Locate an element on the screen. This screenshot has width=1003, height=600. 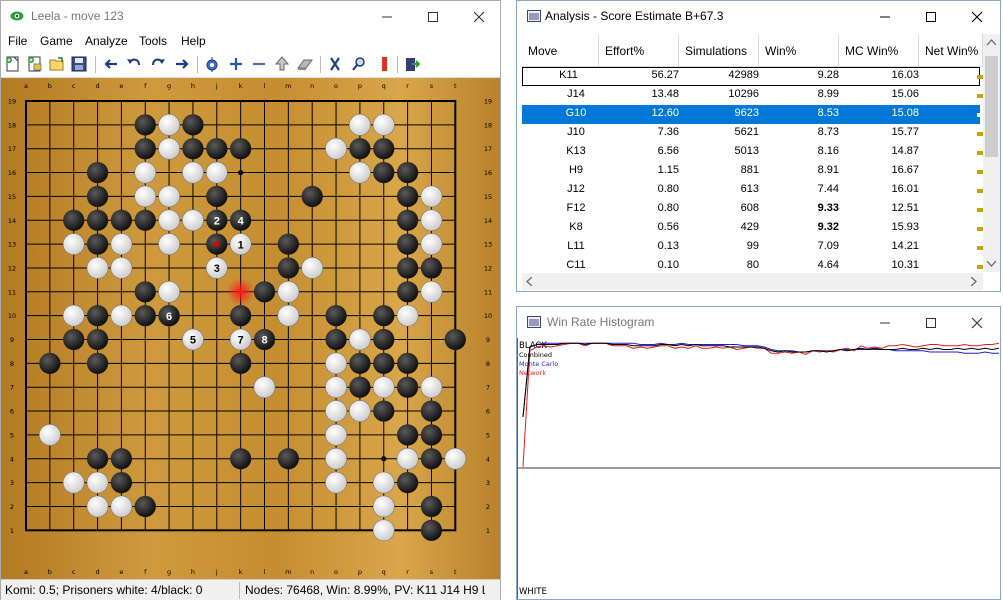
histogram-legend-entry: Combined is located at coordinates (535, 355).